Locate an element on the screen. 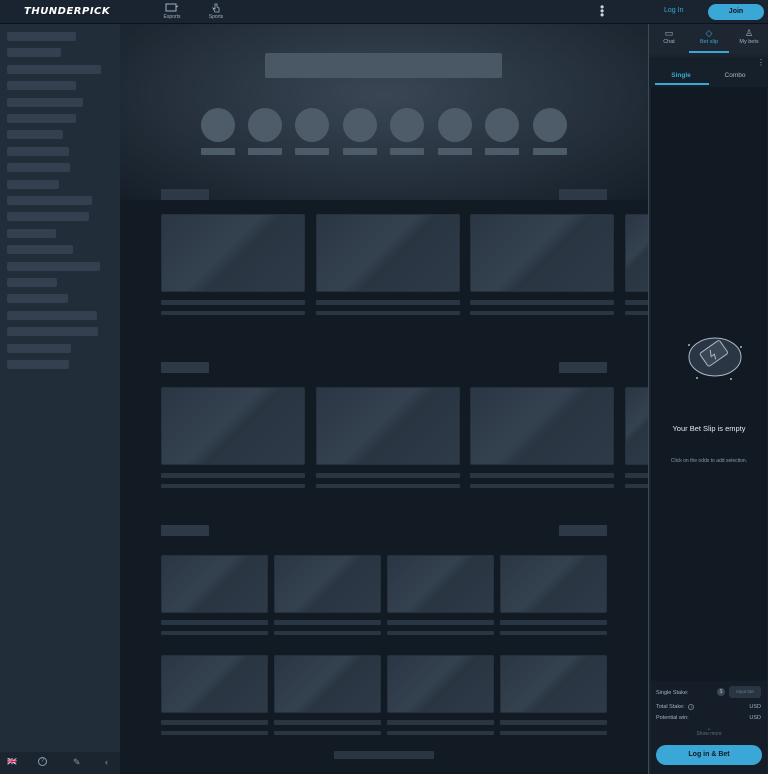 The height and width of the screenshot is (774, 768). tab-bet-slip-label: Bet slip is located at coordinates (709, 42).